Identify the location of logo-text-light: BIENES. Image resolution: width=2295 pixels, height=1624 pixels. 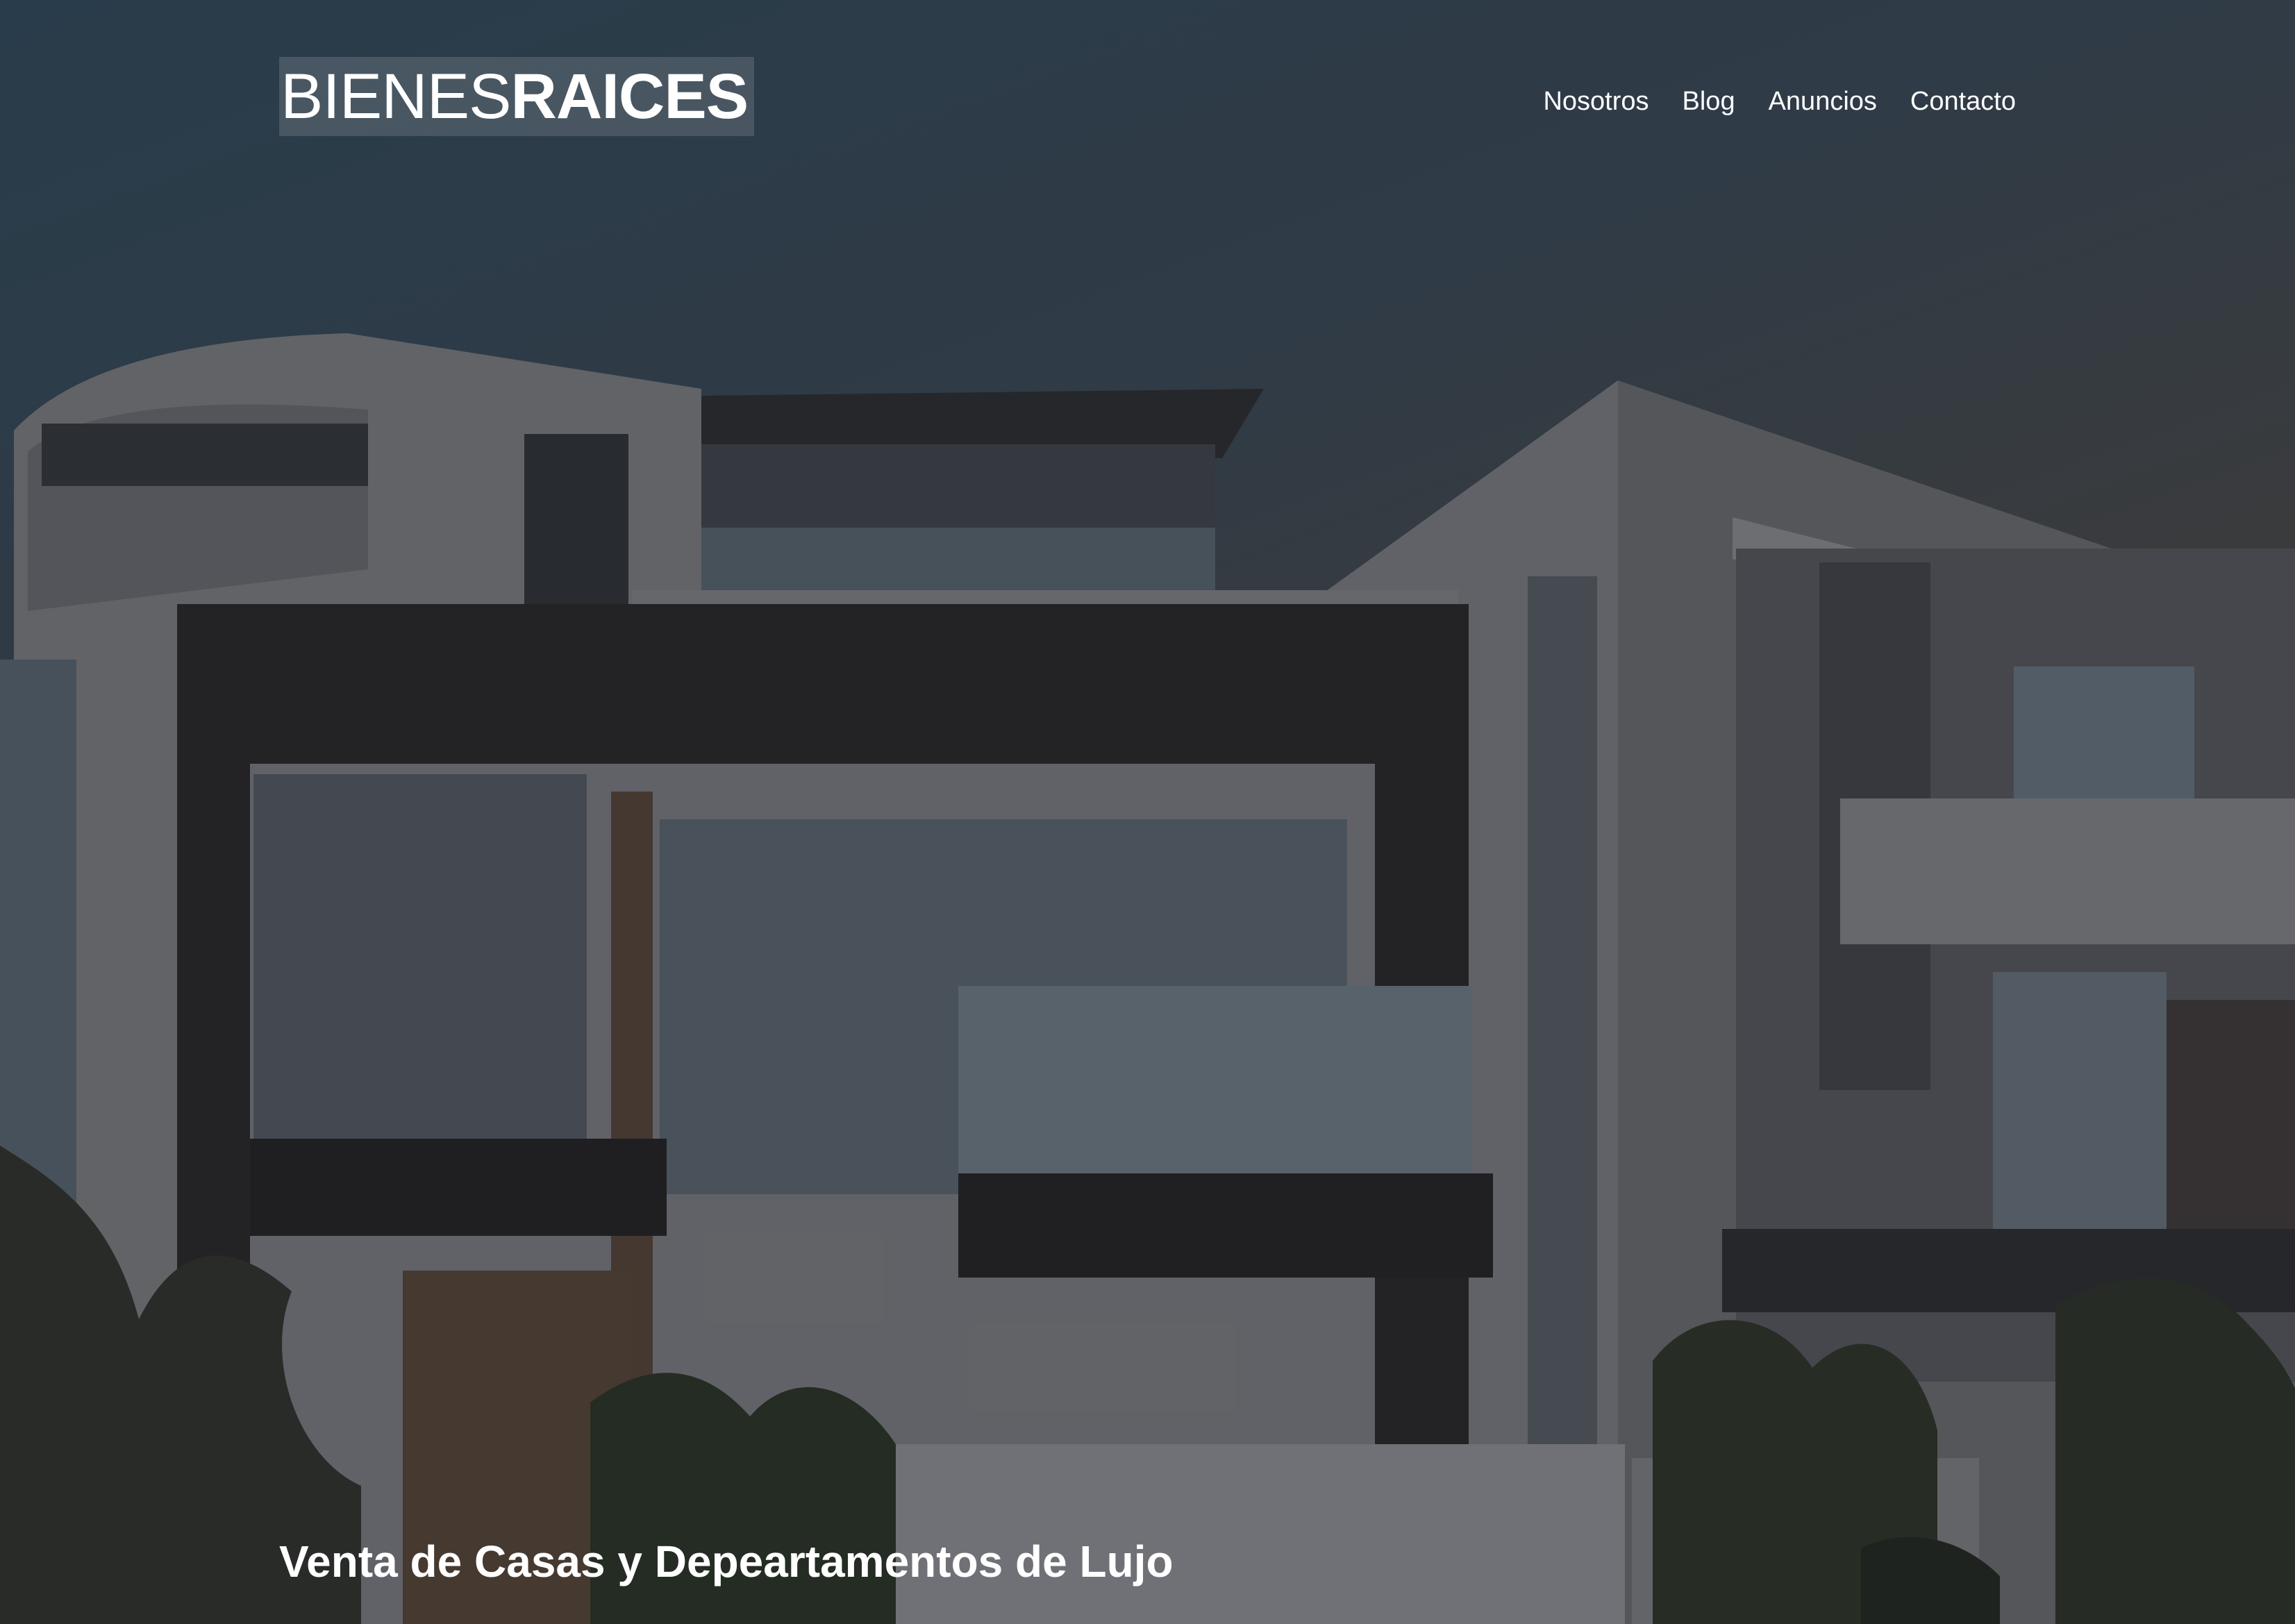
(396, 96).